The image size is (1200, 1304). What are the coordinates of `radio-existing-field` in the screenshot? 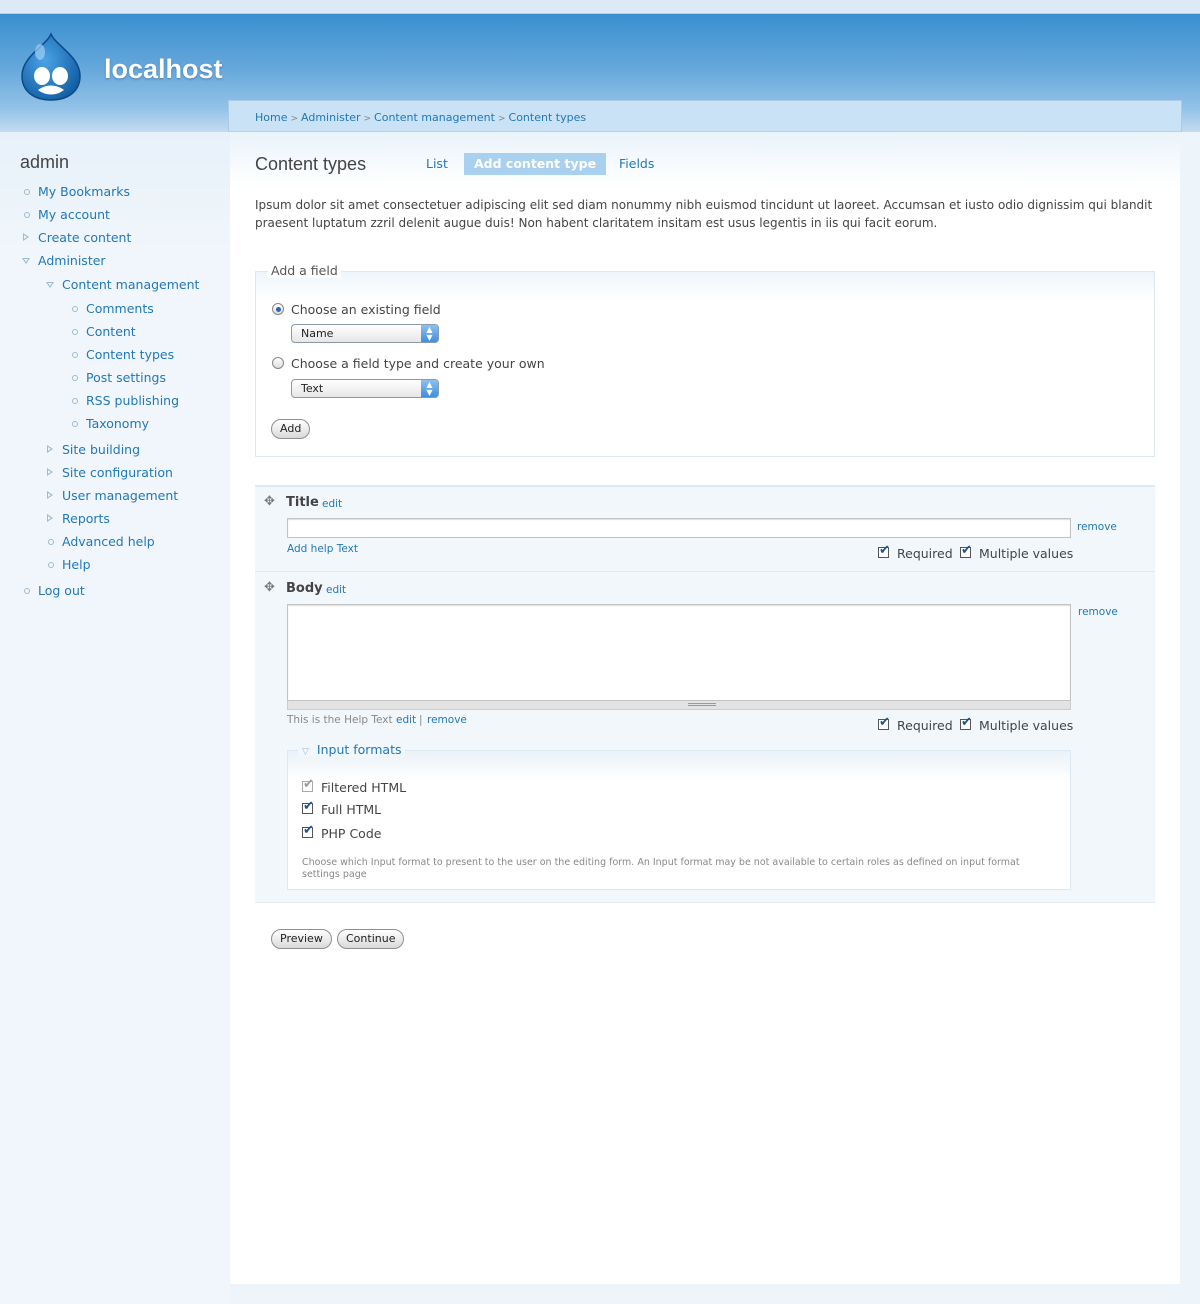 It's located at (278, 309).